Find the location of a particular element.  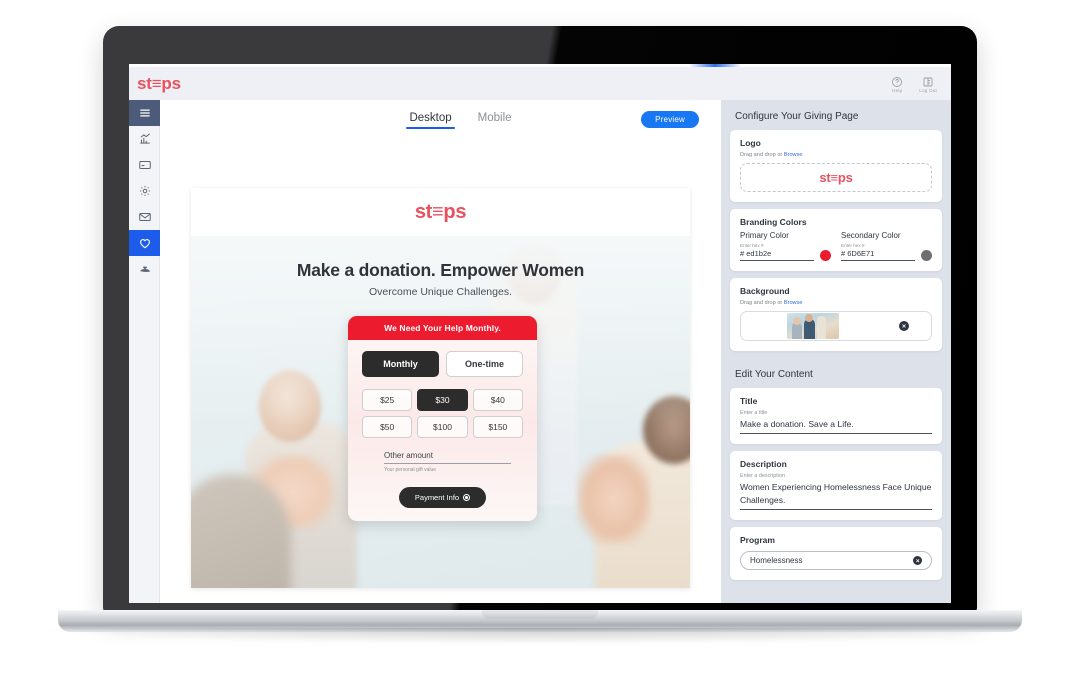

primary-hex-input: # ed1b2e is located at coordinates (777, 255).